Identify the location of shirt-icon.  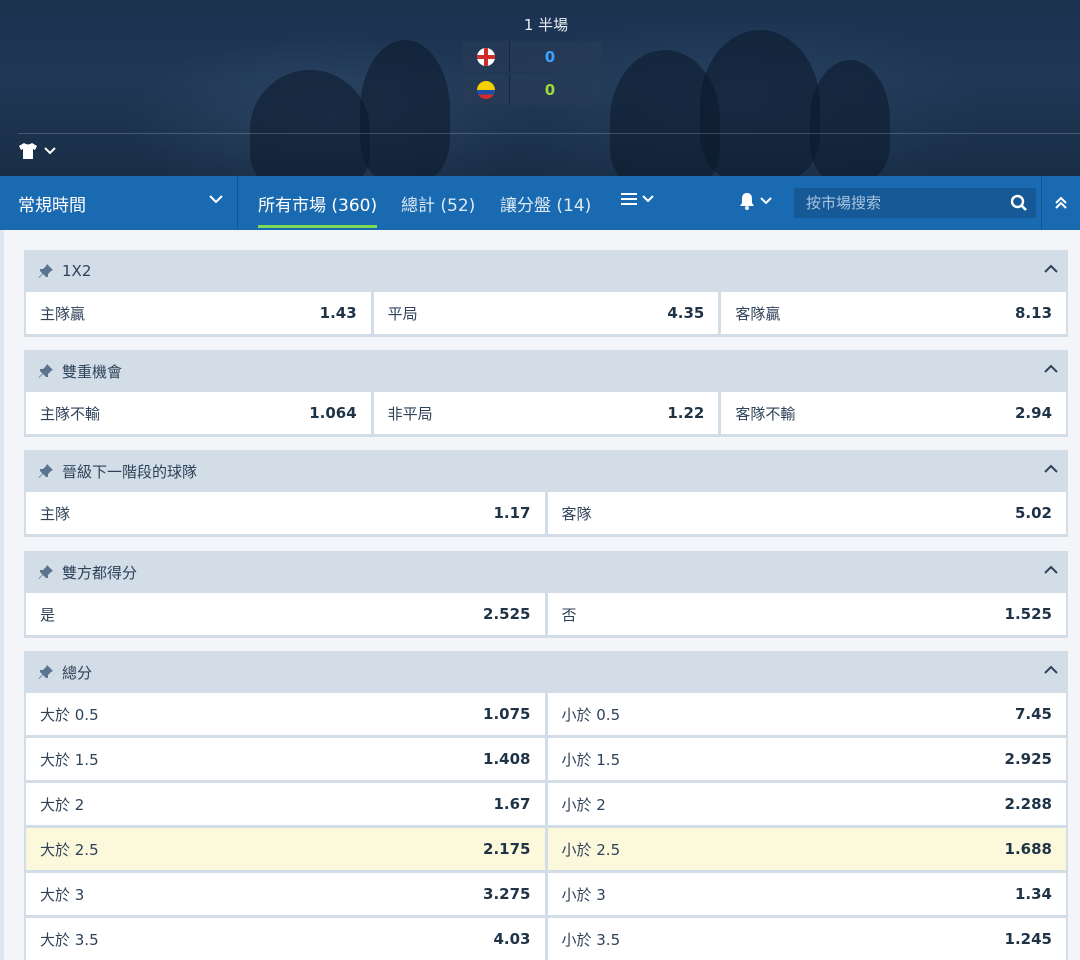
(28, 151).